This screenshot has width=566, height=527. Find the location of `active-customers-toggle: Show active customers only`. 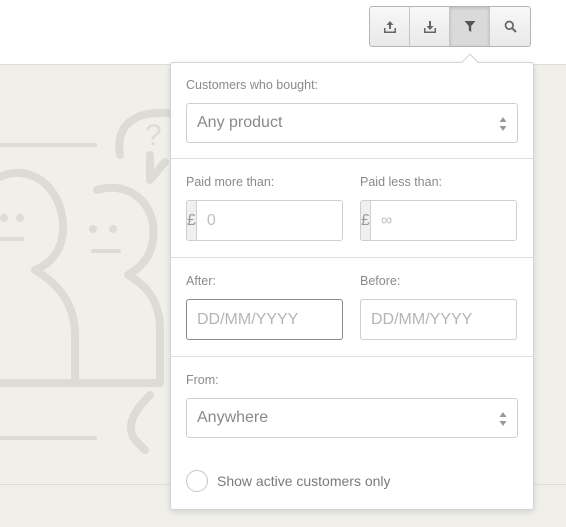

active-customers-toggle: Show active customers only is located at coordinates (288, 481).